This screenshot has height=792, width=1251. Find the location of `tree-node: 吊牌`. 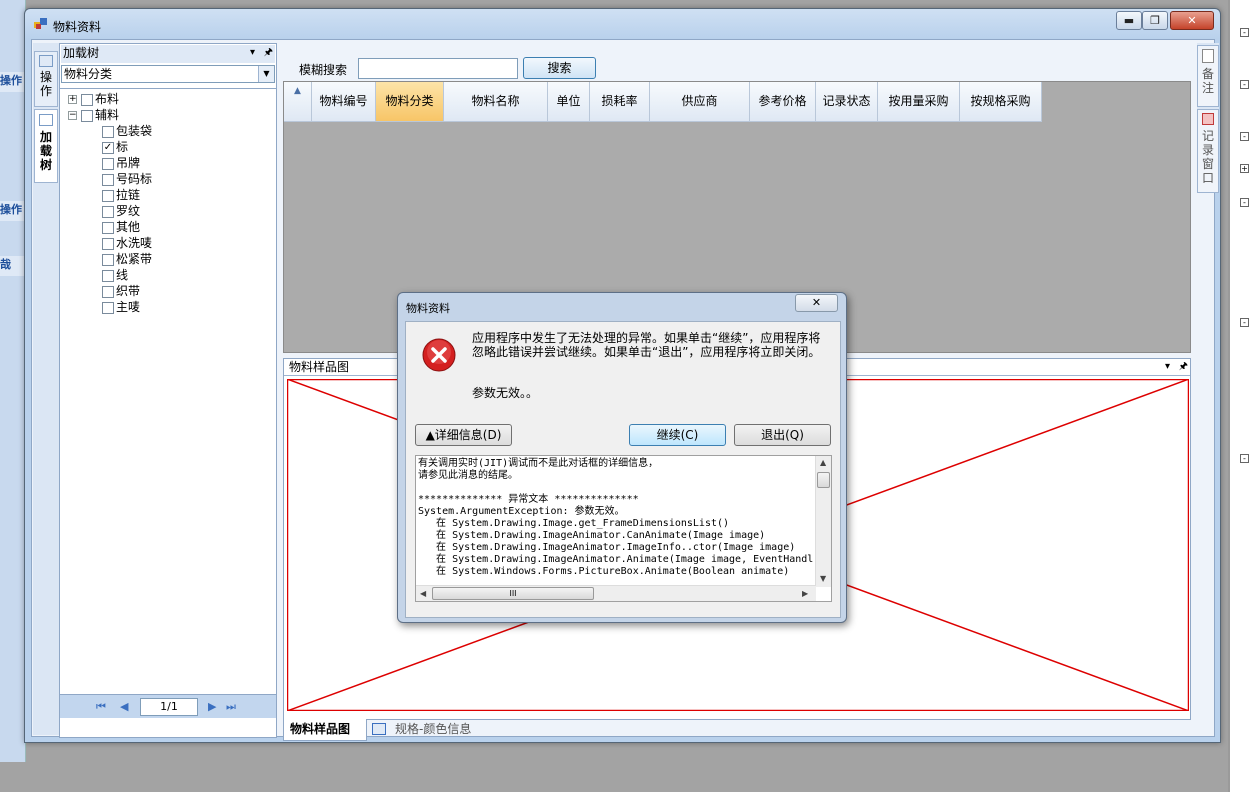

tree-node: 吊牌 is located at coordinates (121, 163).